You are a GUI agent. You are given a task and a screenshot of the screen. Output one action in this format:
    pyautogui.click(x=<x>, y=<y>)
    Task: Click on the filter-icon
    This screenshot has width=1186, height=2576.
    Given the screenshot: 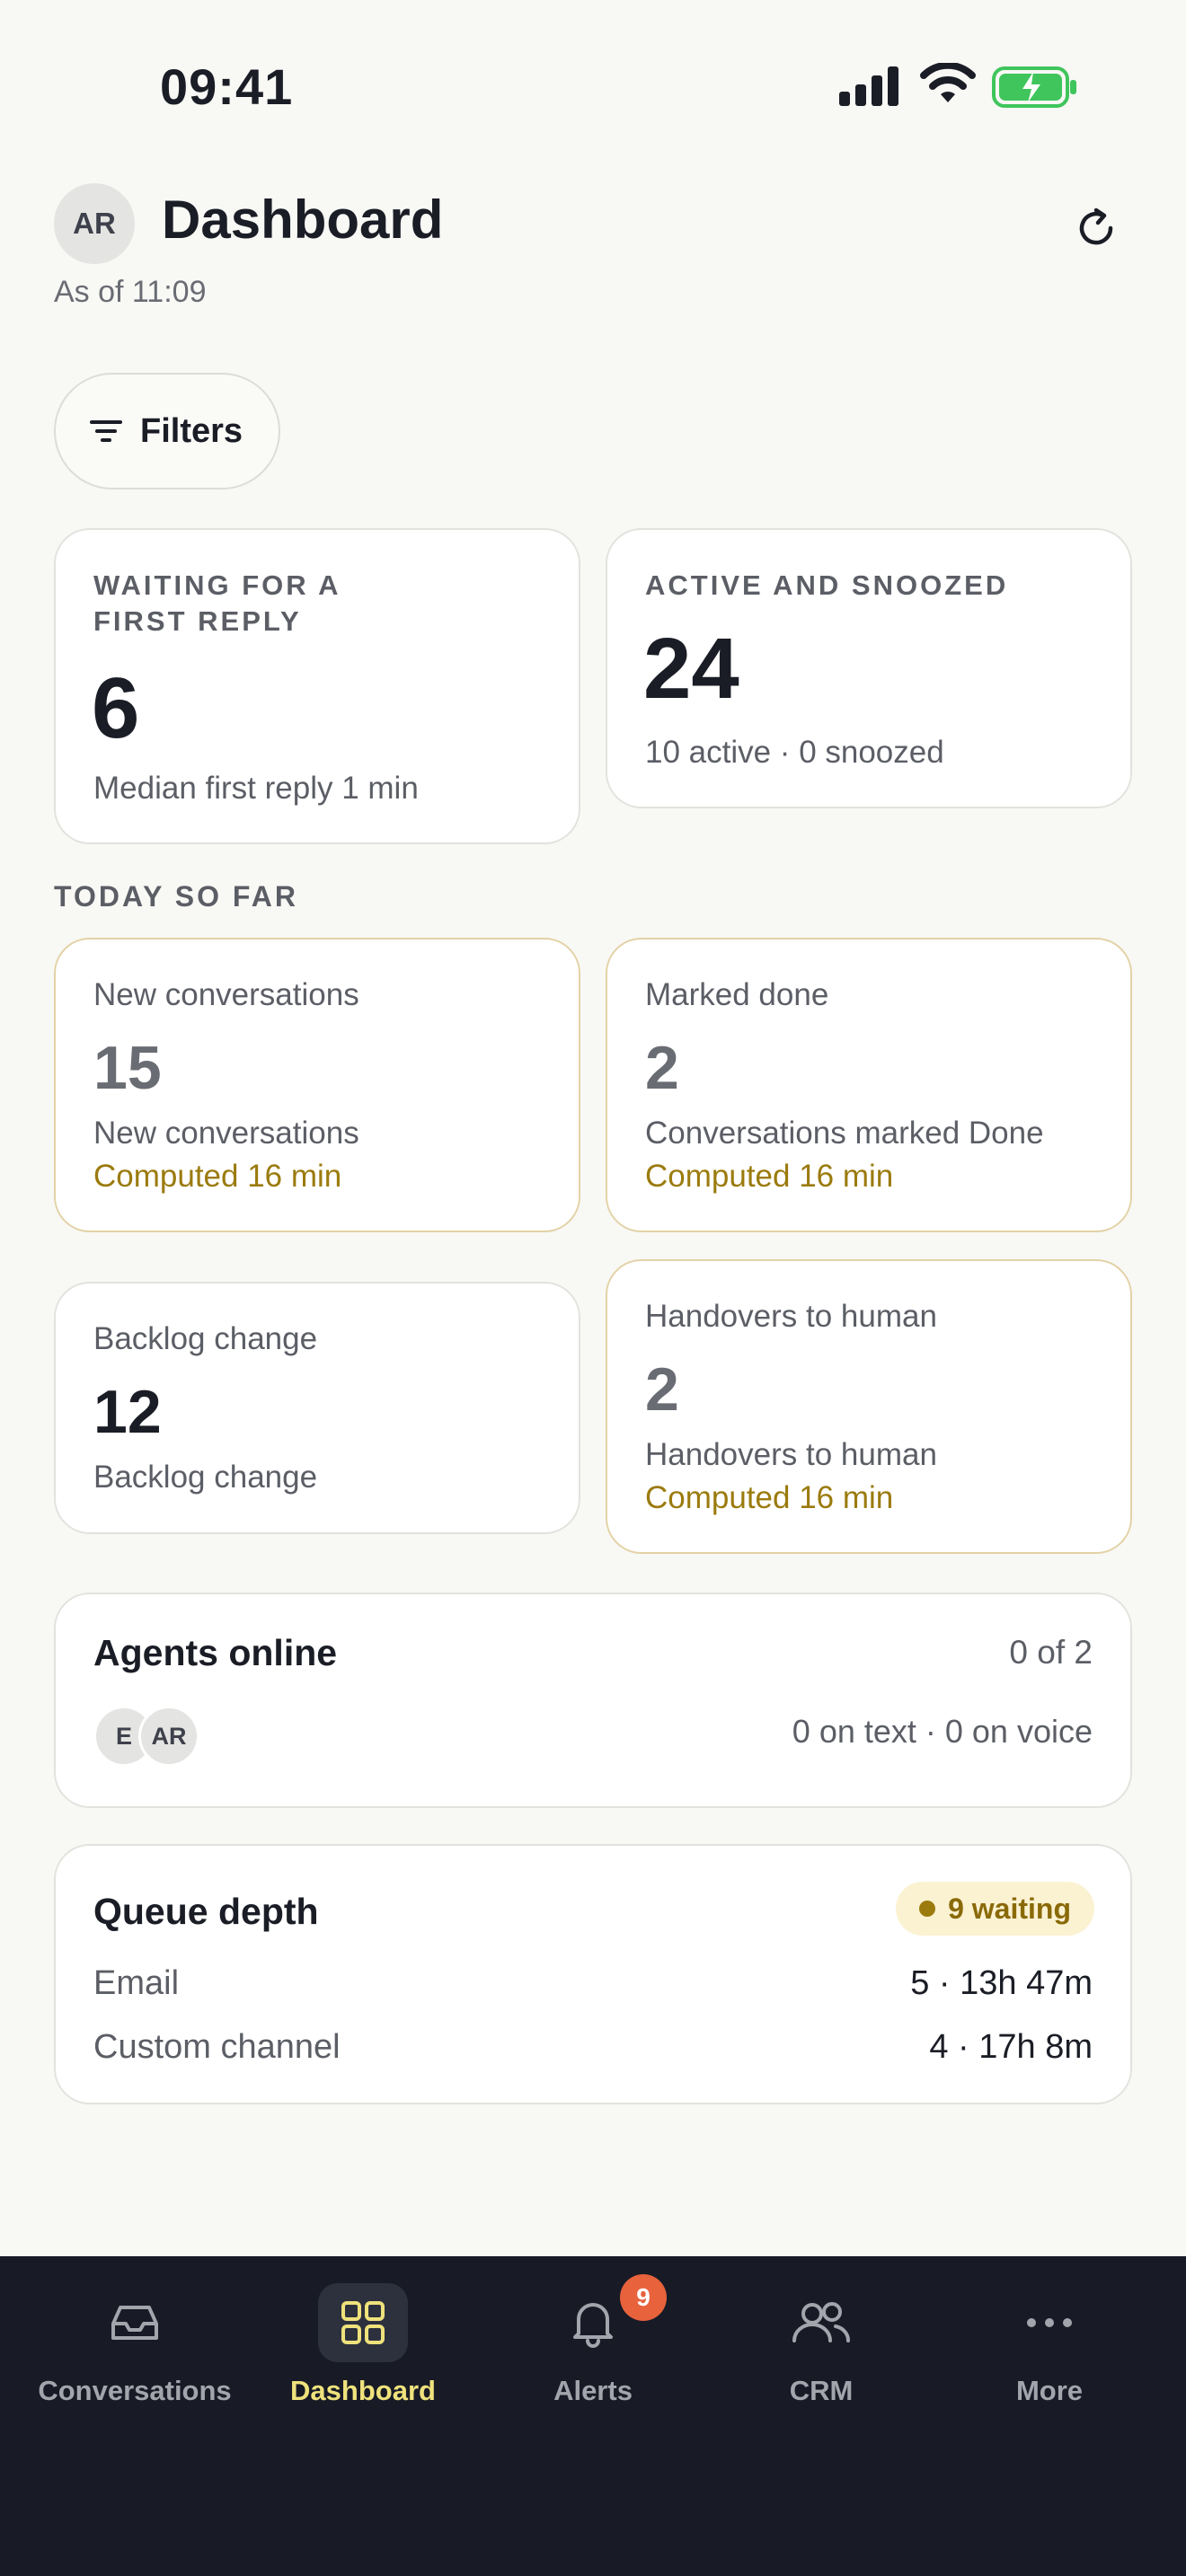 What is the action you would take?
    pyautogui.click(x=106, y=431)
    